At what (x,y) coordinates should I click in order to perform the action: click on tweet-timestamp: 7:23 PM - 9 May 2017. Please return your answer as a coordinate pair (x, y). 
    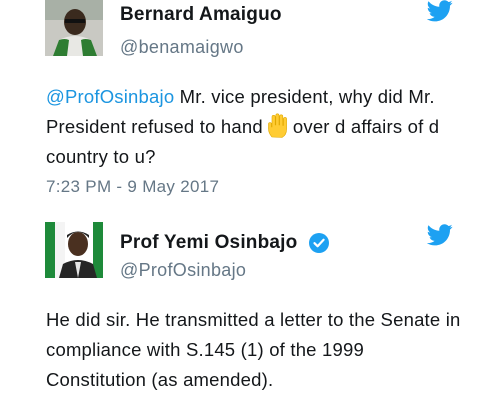
    Looking at the image, I should click on (132, 187).